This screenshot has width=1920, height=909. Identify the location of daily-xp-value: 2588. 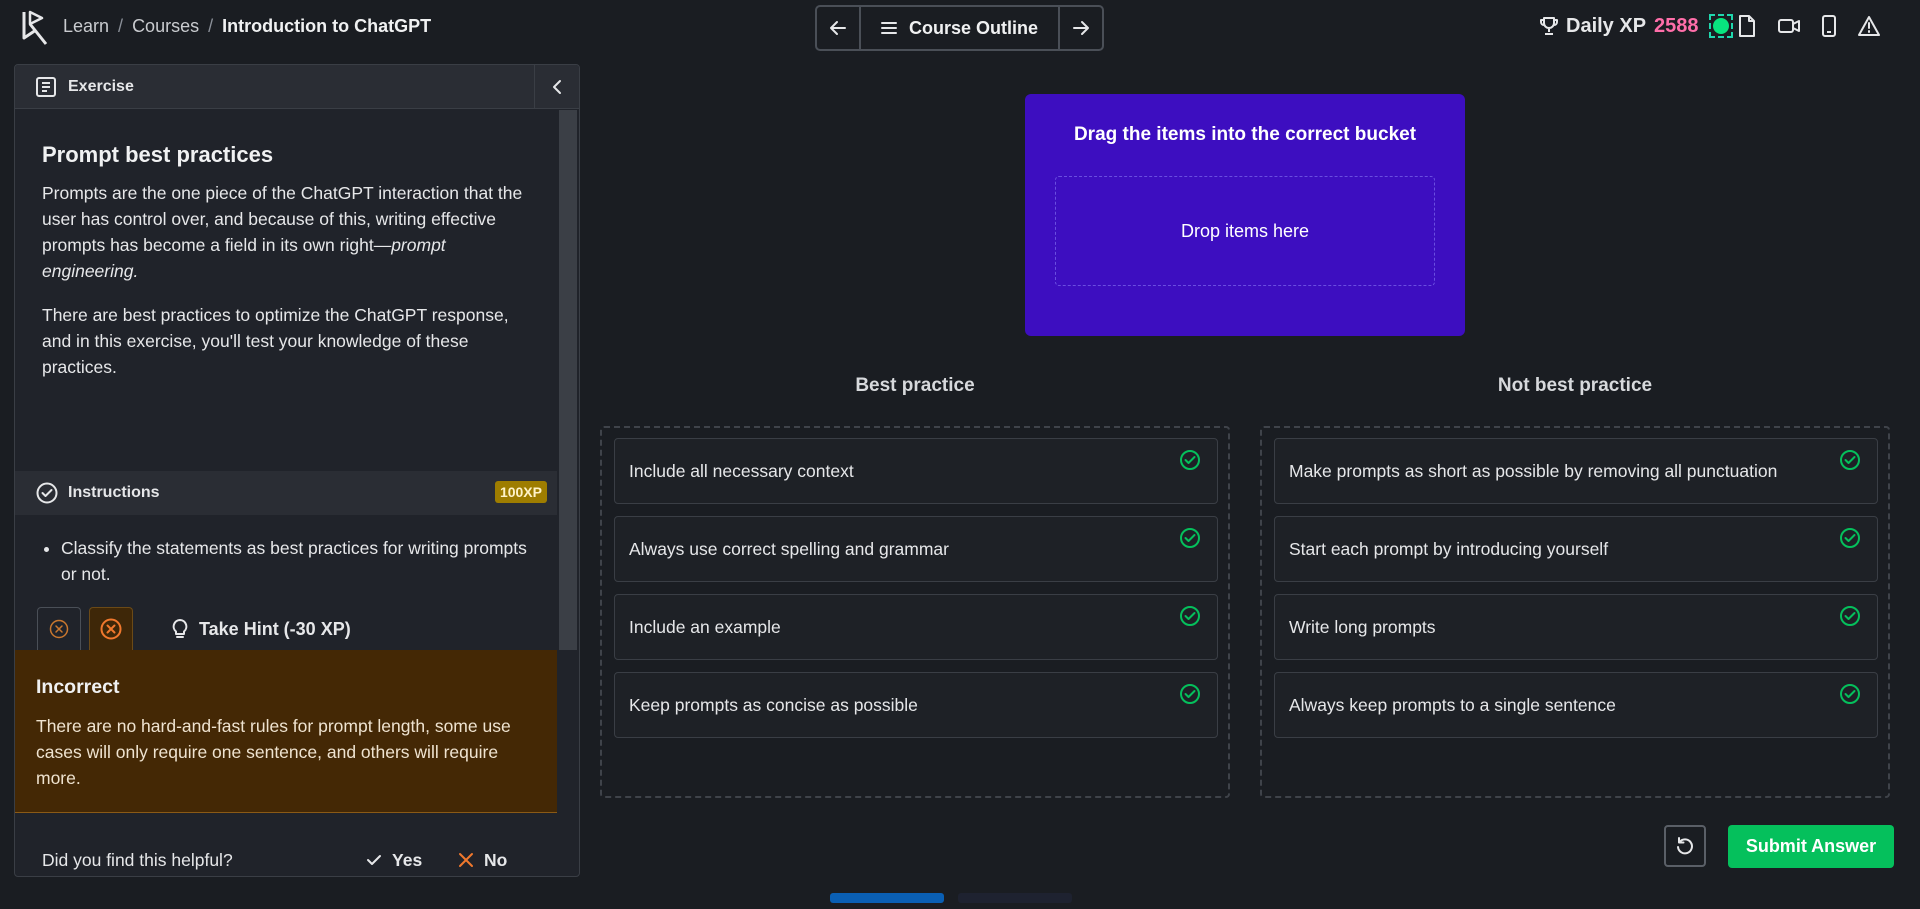
(1676, 25).